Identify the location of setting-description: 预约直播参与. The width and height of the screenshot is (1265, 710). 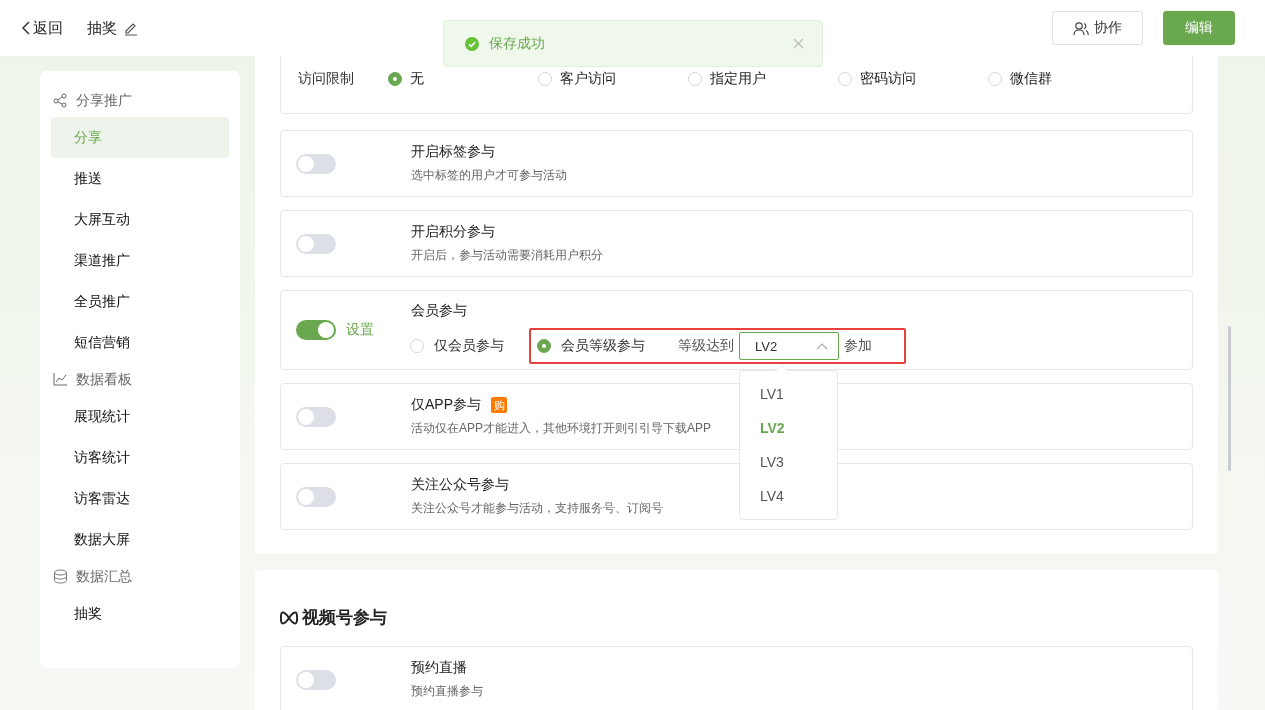
(447, 691).